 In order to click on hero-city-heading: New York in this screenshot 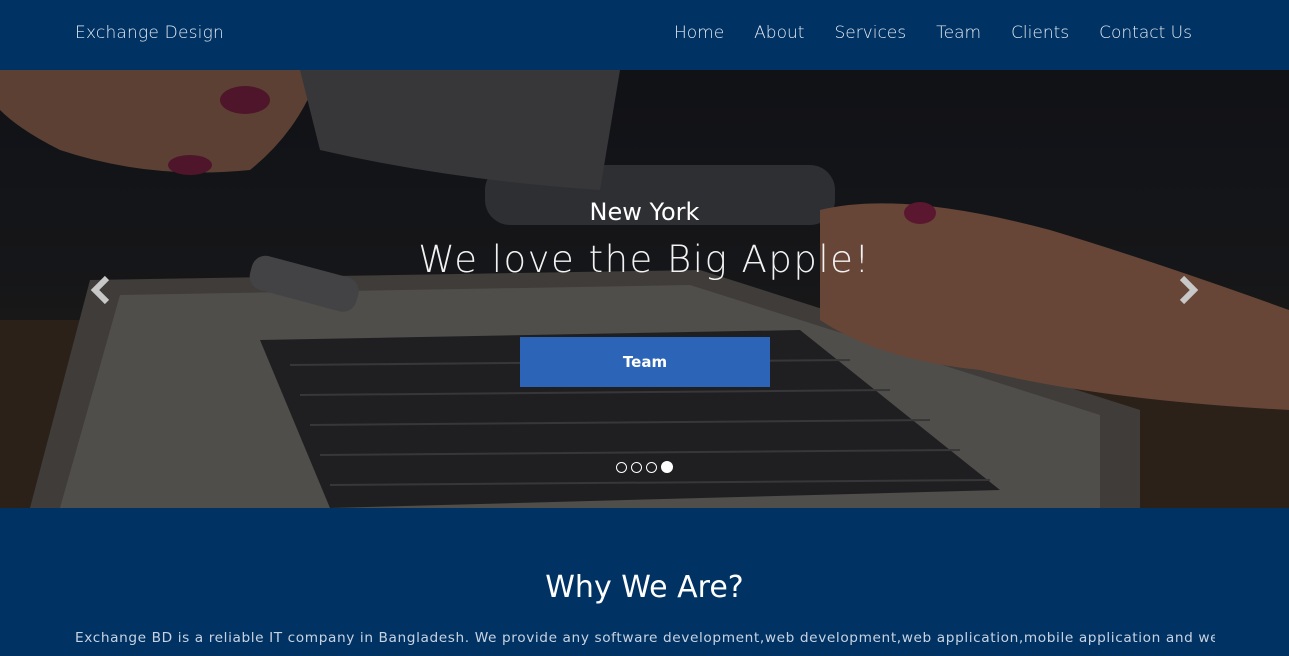, I will do `click(644, 212)`.